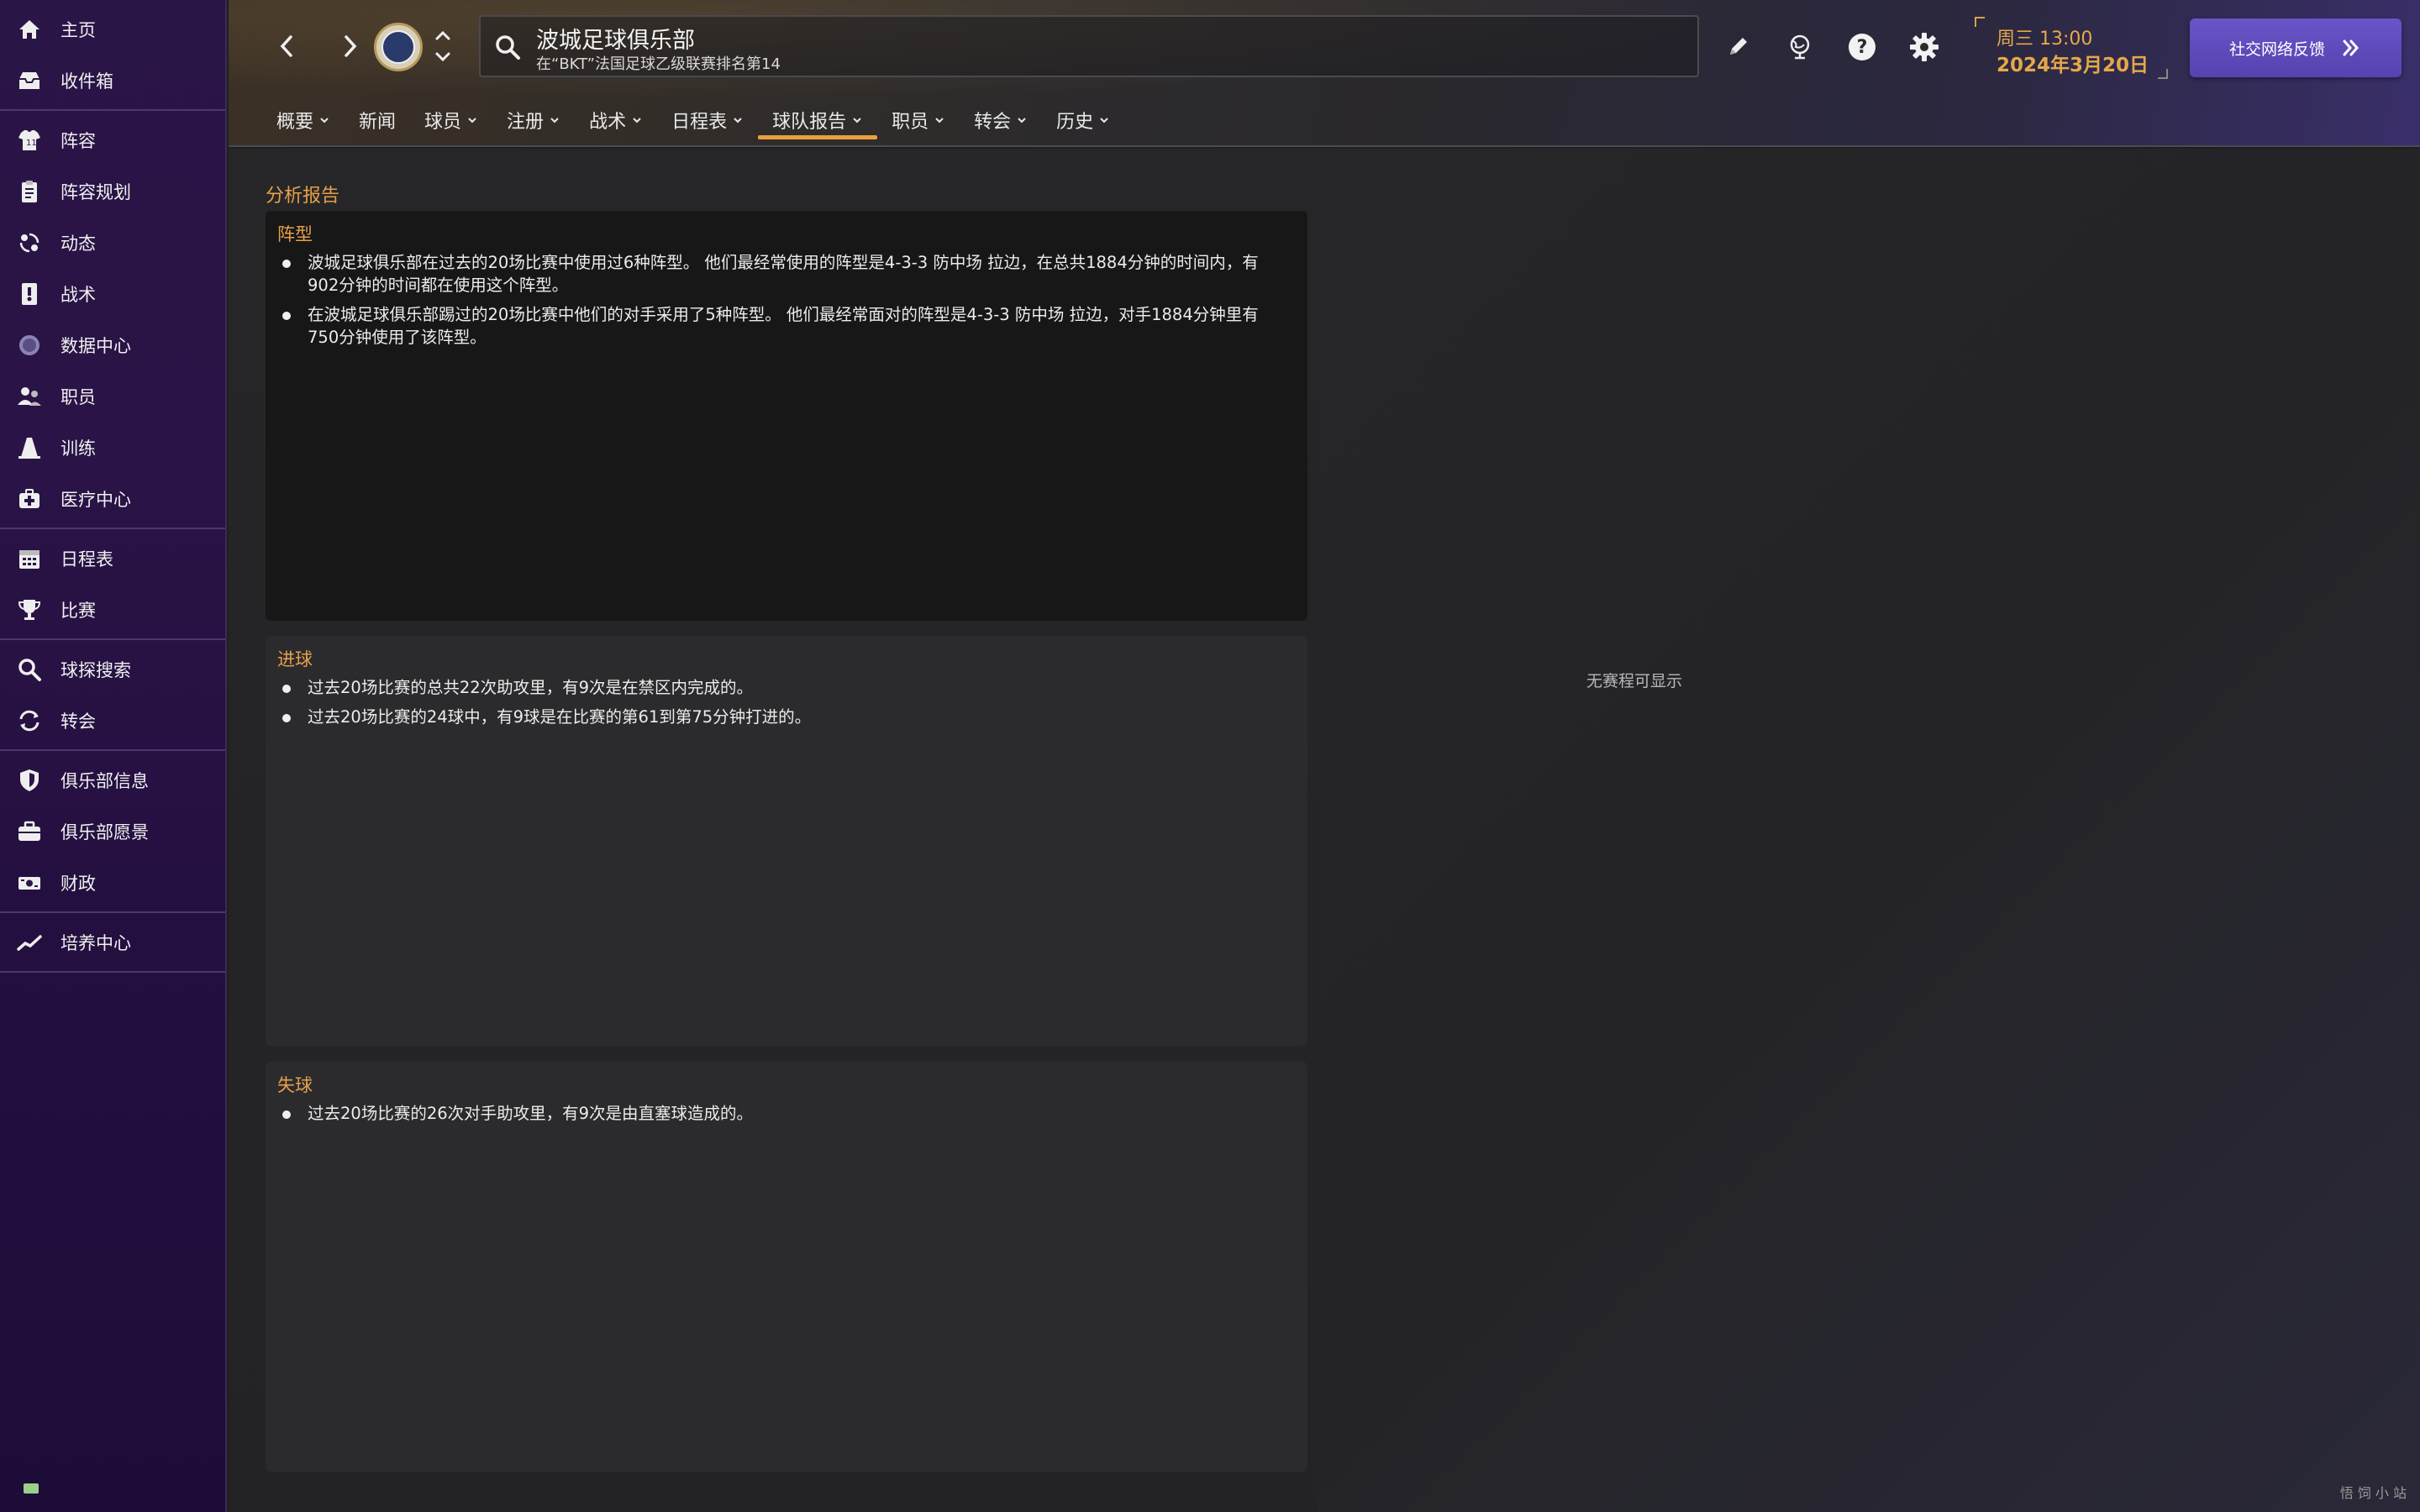 This screenshot has height=1512, width=2420. Describe the element at coordinates (113, 242) in the screenshot. I see `sidebar-item-dynamics: 动态` at that location.